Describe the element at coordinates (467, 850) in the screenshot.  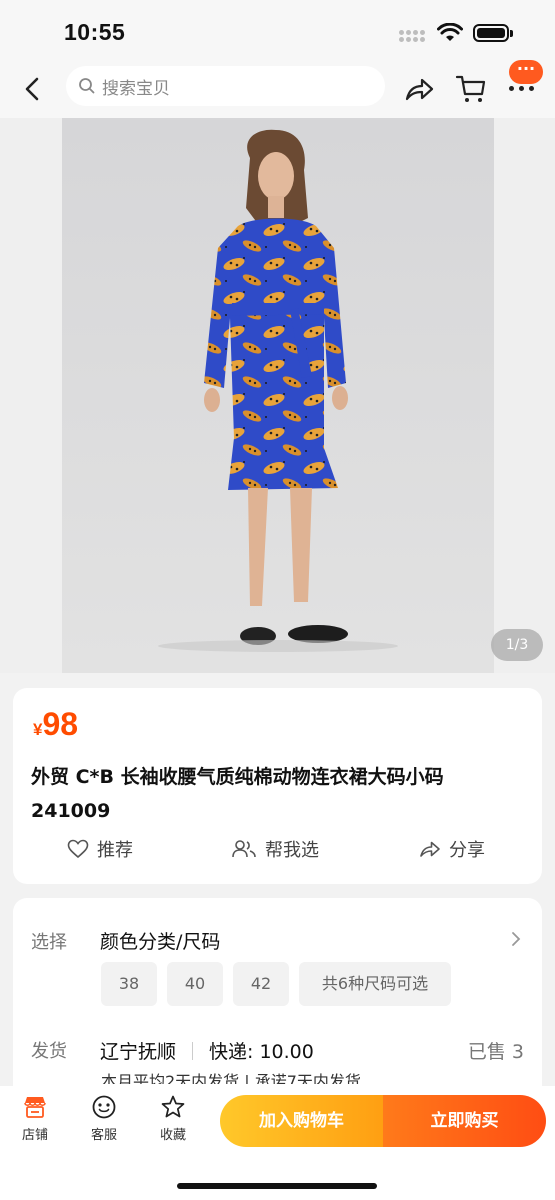
I see `share-label: 分享` at that location.